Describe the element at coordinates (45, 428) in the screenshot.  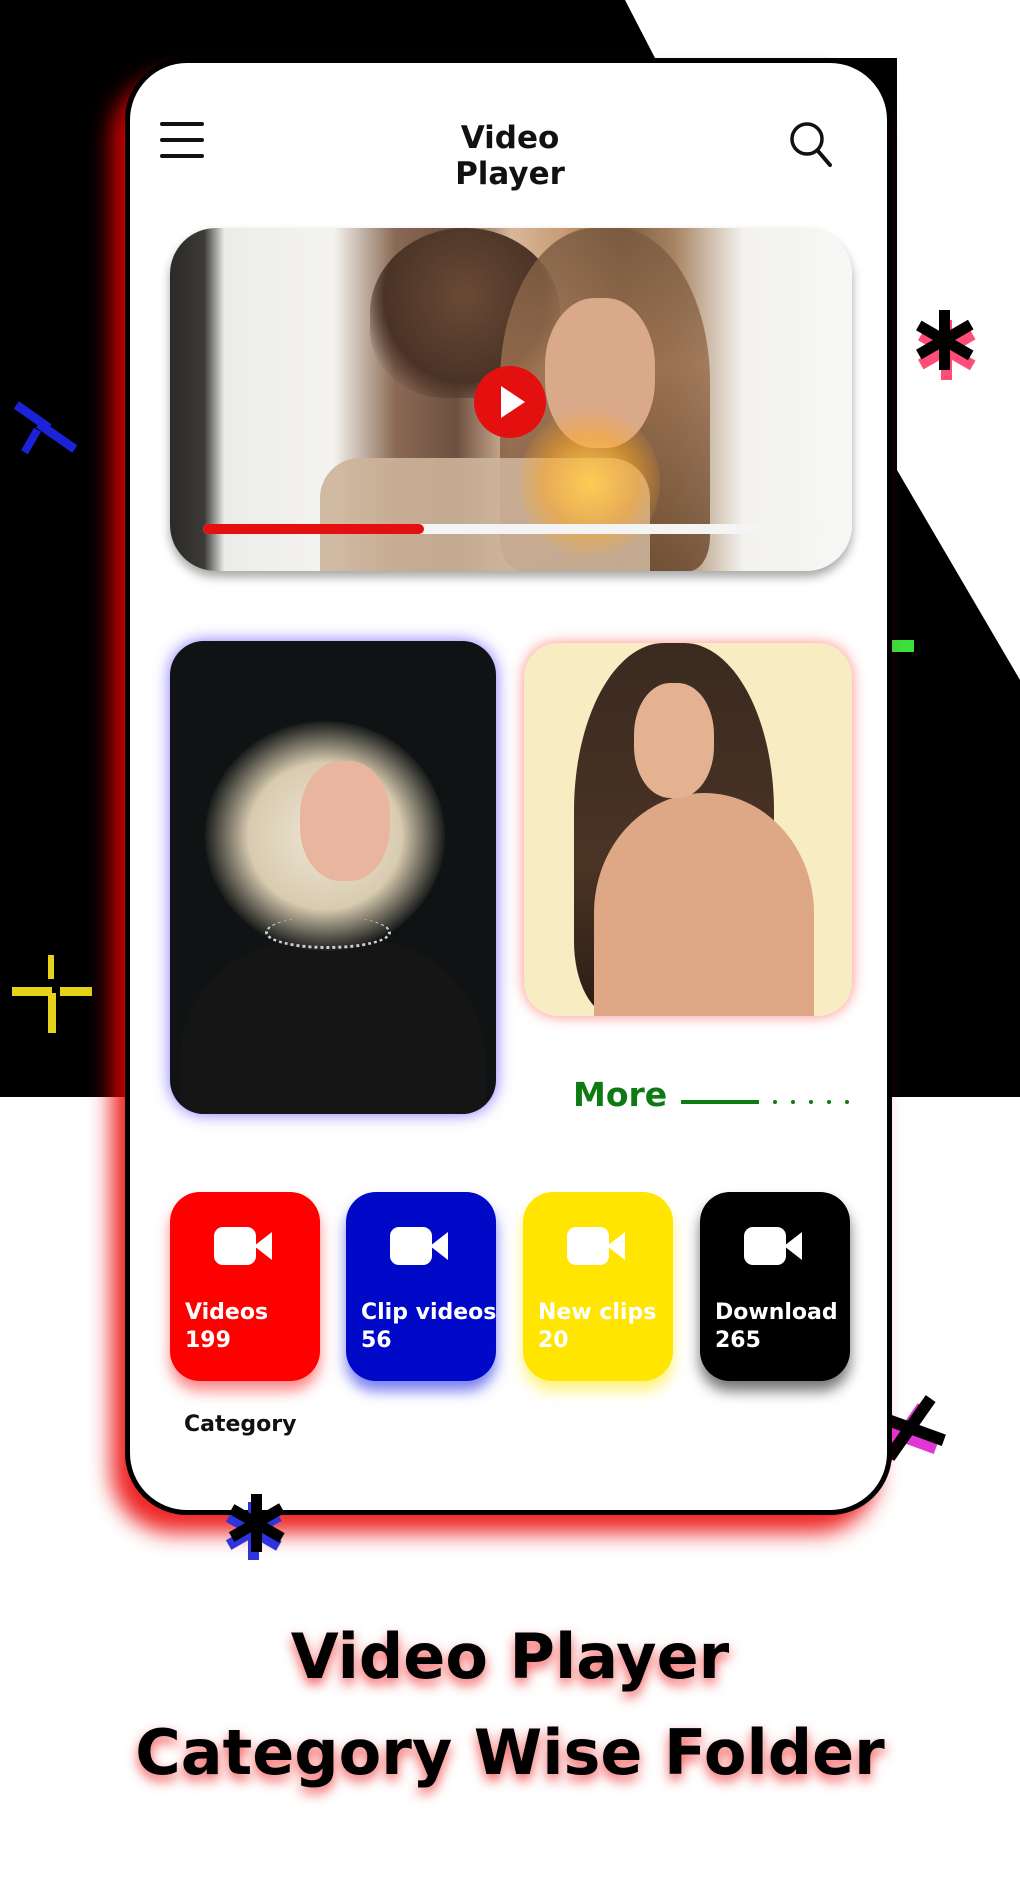
I see `blue-cross-decoration` at that location.